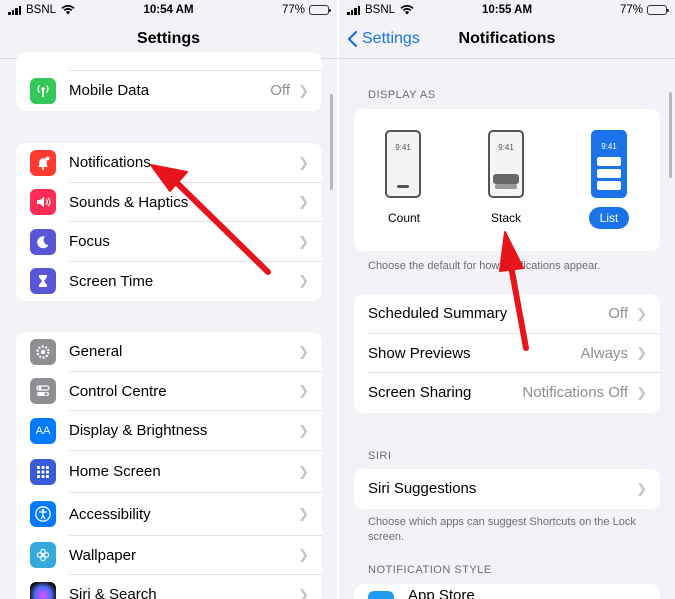  I want to click on settings-row-focus: Focus ❯, so click(169, 242).